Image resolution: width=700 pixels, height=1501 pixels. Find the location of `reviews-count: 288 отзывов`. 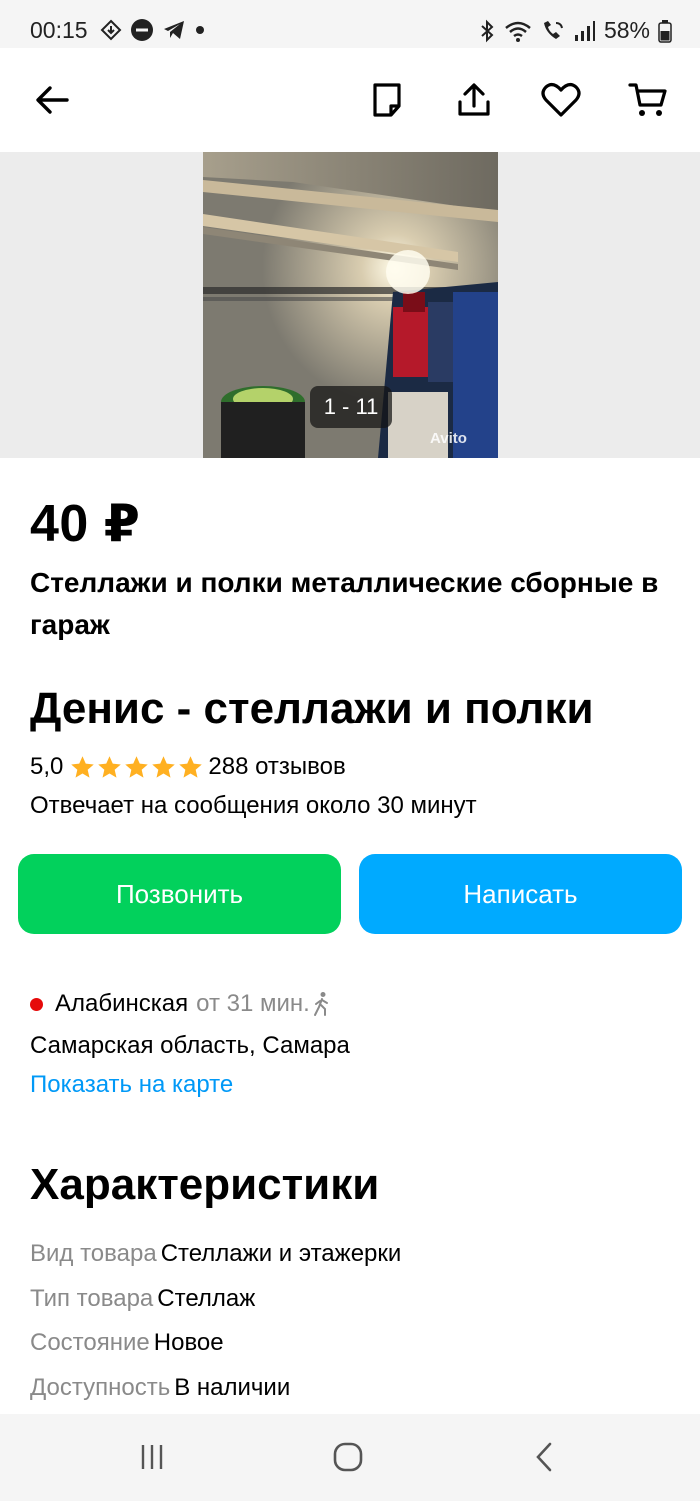

reviews-count: 288 отзывов is located at coordinates (277, 766).